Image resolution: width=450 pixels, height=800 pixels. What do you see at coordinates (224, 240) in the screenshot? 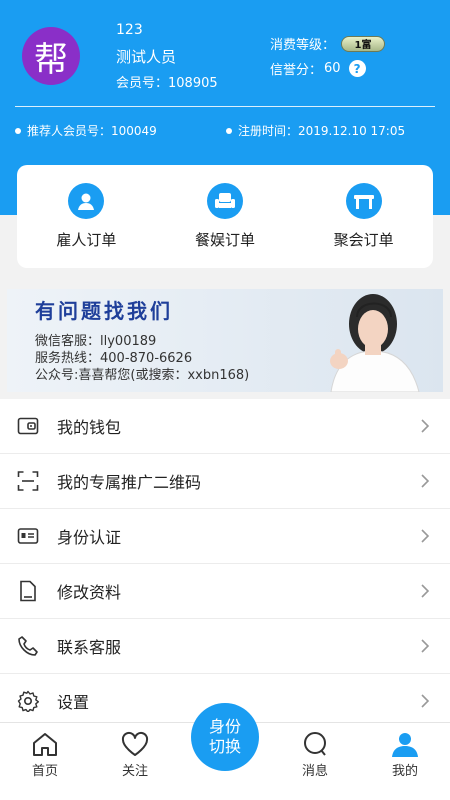
I see `order-dining-label: 餐娱订单` at bounding box center [224, 240].